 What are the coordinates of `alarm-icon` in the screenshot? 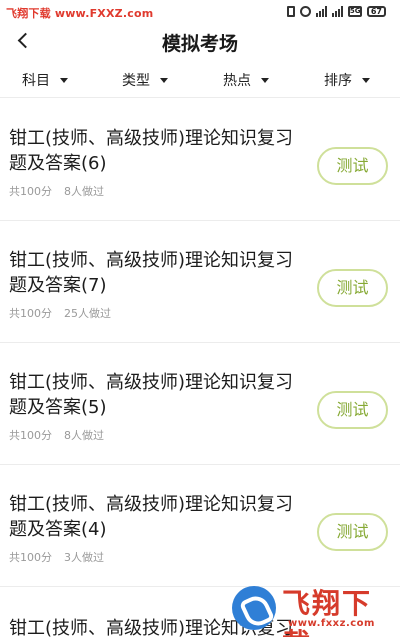 It's located at (305, 11).